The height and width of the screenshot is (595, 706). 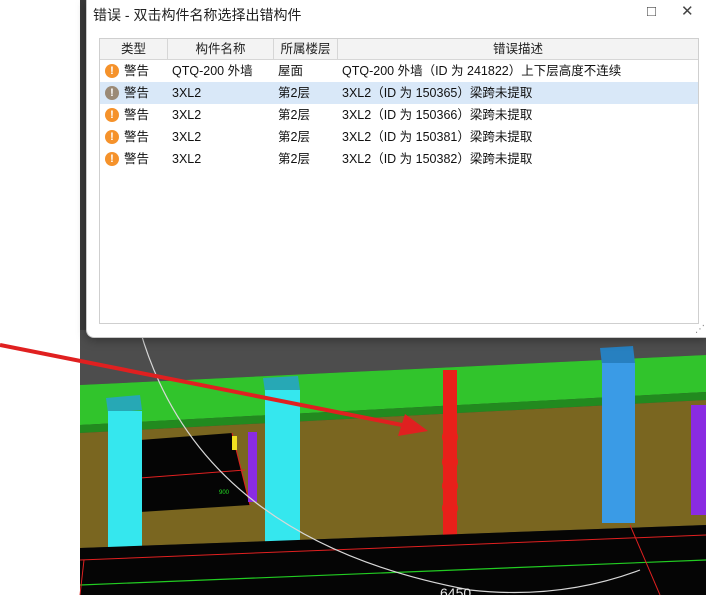 I want to click on maximize-icon: □, so click(x=651, y=12).